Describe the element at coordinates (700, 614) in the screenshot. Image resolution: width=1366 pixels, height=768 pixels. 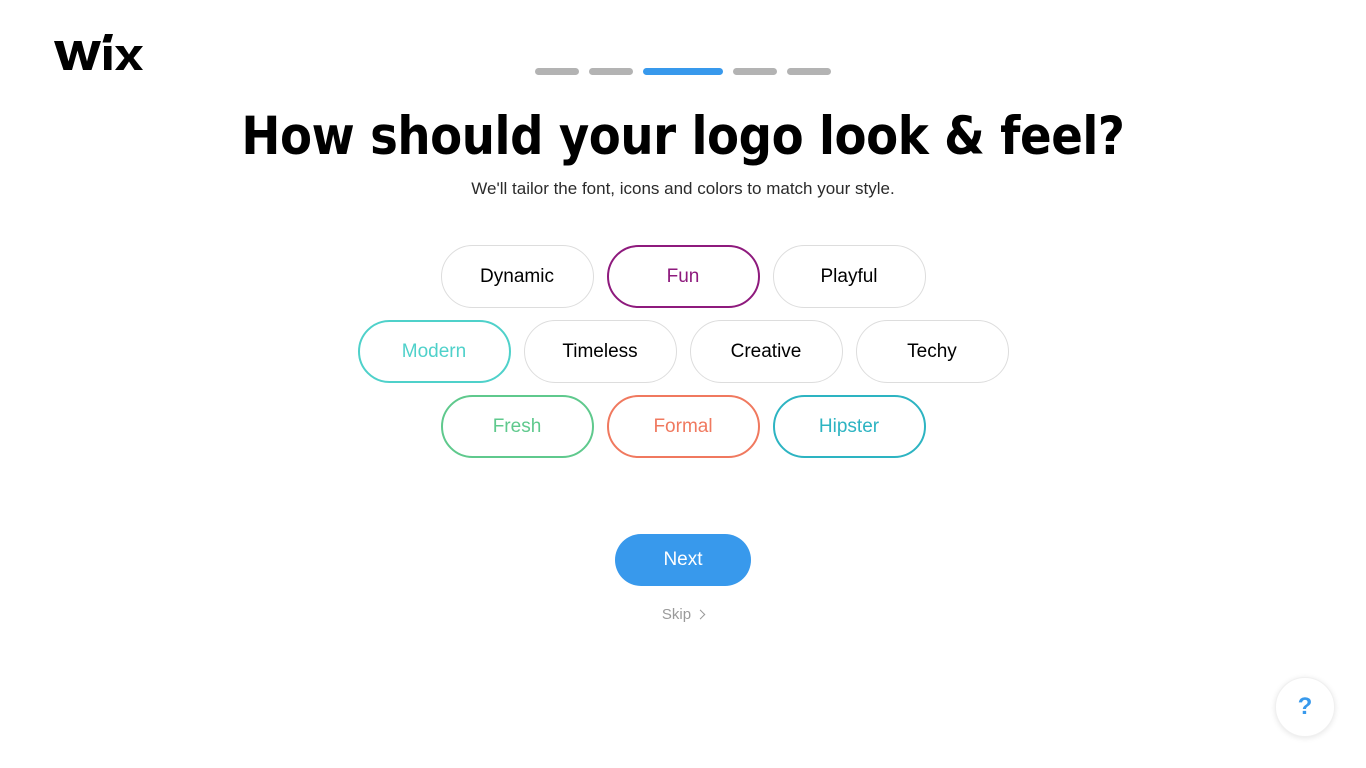
I see `chevron-right-icon` at that location.